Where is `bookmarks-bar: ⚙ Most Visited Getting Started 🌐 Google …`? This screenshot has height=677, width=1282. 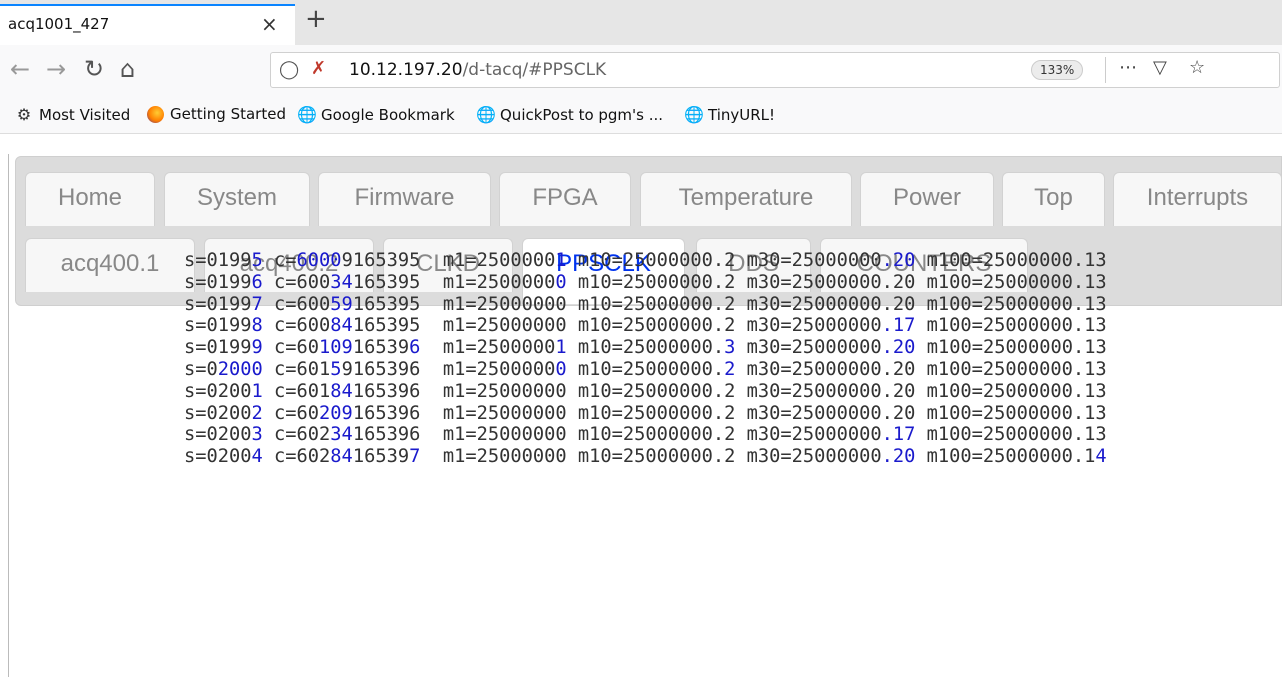 bookmarks-bar: ⚙ Most Visited Getting Started 🌐 Google … is located at coordinates (641, 114).